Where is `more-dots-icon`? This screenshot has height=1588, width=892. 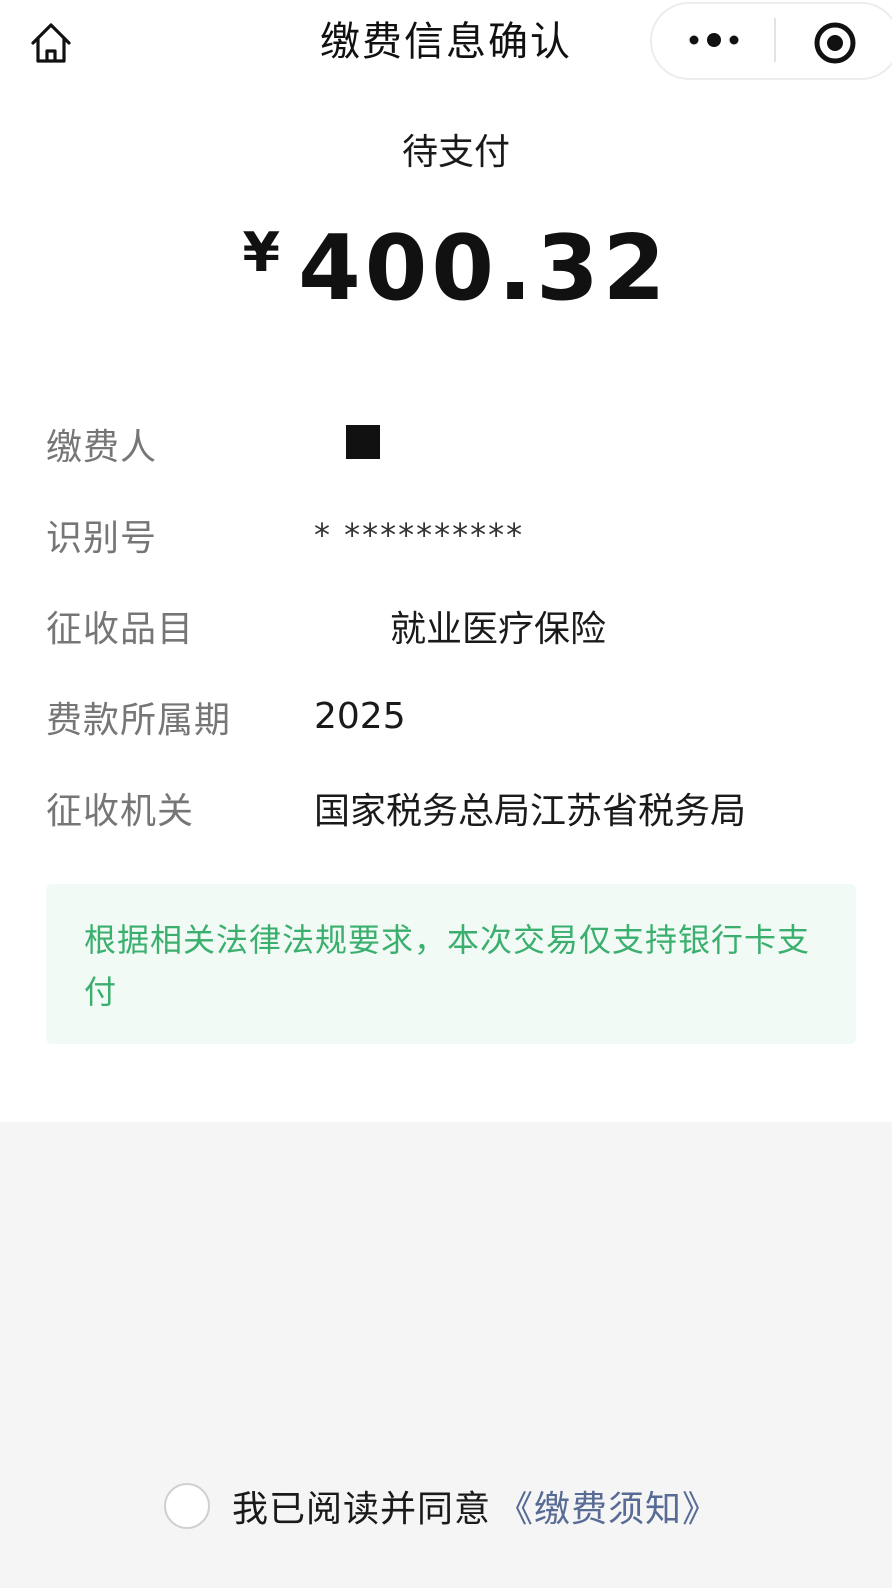
more-dots-icon is located at coordinates (714, 40).